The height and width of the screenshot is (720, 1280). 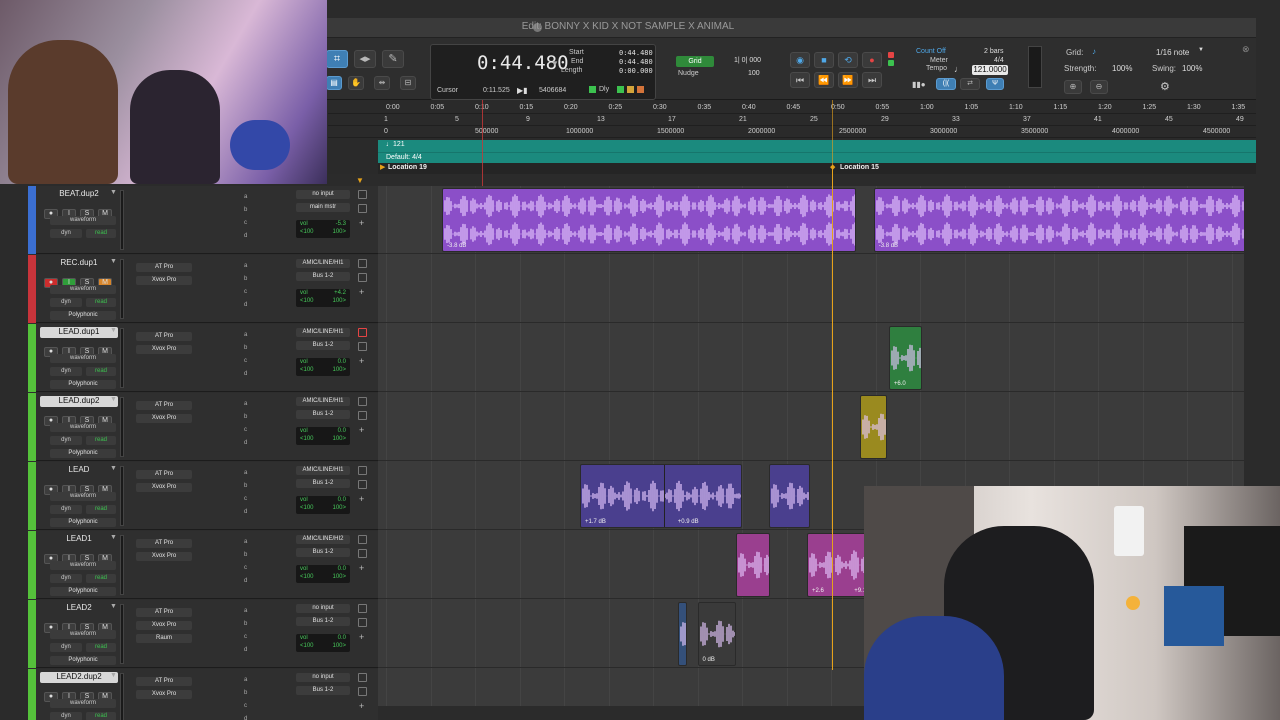 What do you see at coordinates (688, 522) in the screenshot?
I see `clip-gain-label: +0.9 dB` at bounding box center [688, 522].